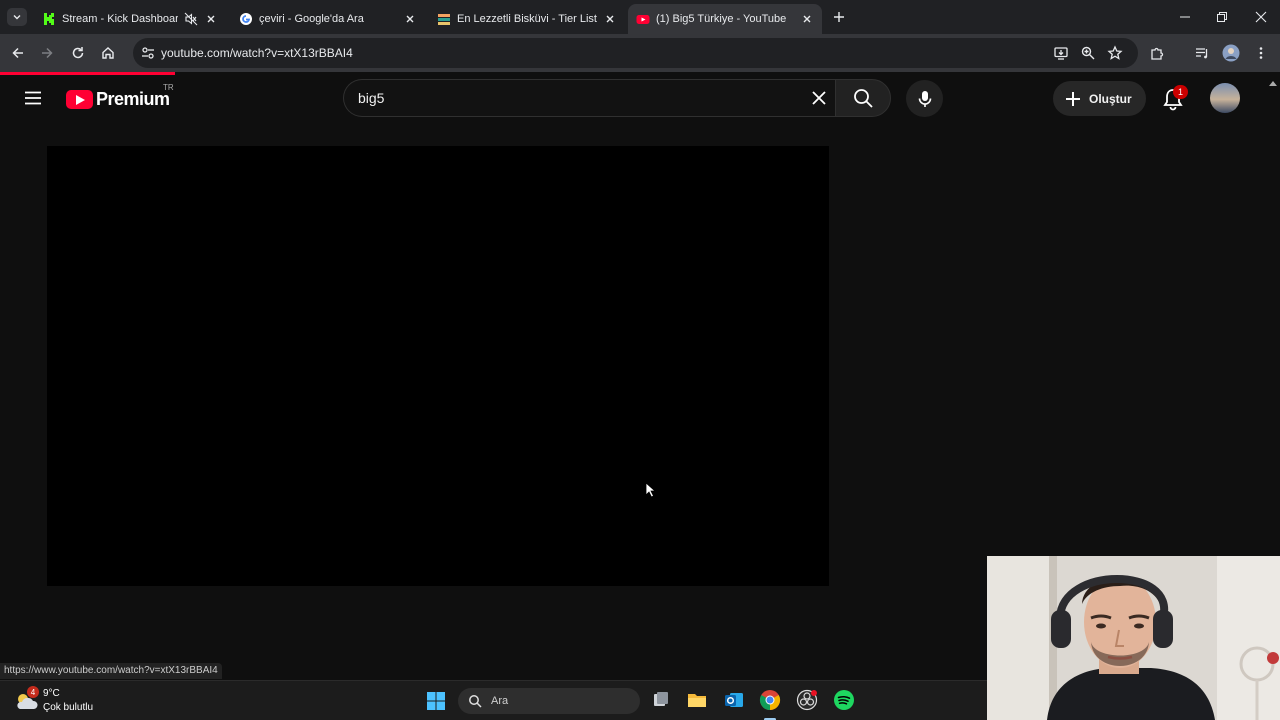 This screenshot has width=1280, height=720. Describe the element at coordinates (1202, 53) in the screenshot. I see `media-controls-icon` at that location.